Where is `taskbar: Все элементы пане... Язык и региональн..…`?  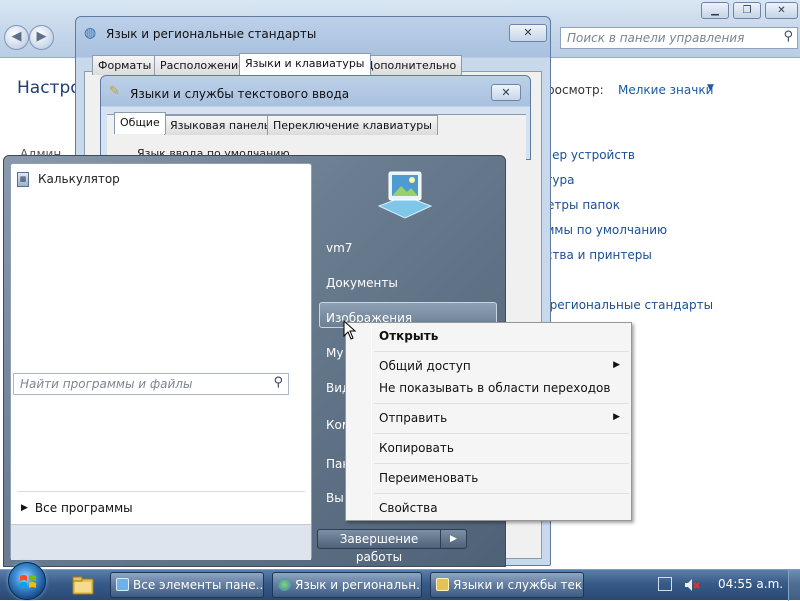
taskbar: Все элементы пане... Язык и региональн..… is located at coordinates (400, 581).